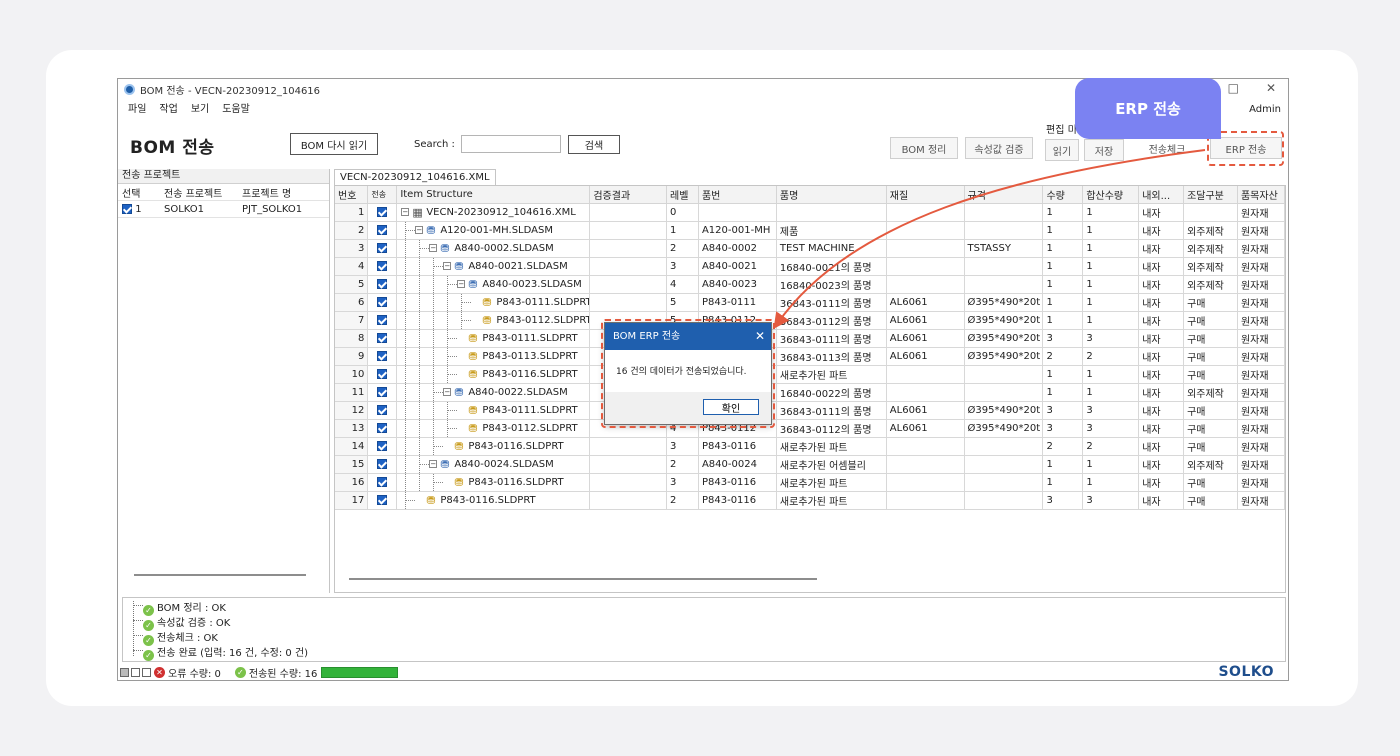 The height and width of the screenshot is (756, 1400). I want to click on menu-view: 보기, so click(200, 109).